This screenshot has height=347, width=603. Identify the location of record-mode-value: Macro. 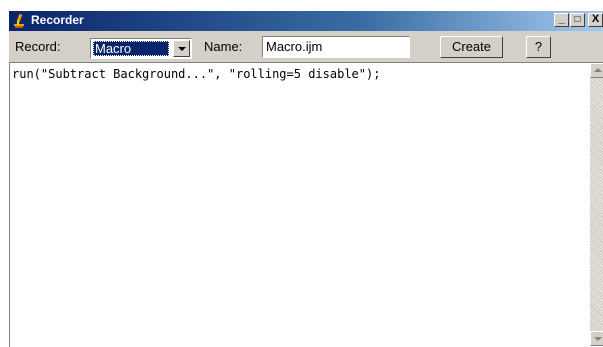
(131, 48).